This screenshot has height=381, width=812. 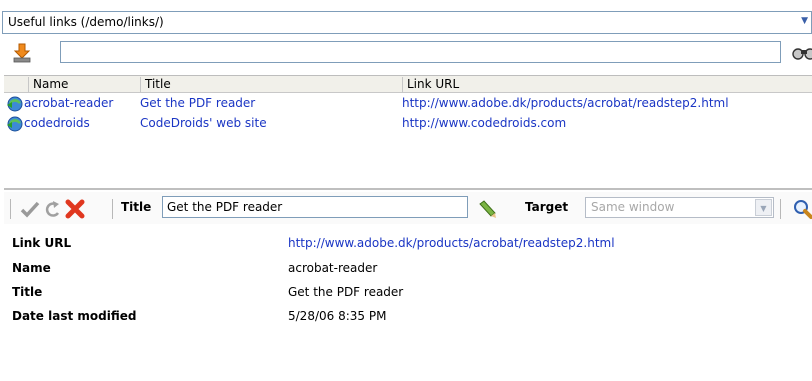 What do you see at coordinates (801, 53) in the screenshot?
I see `binoculars-icon` at bounding box center [801, 53].